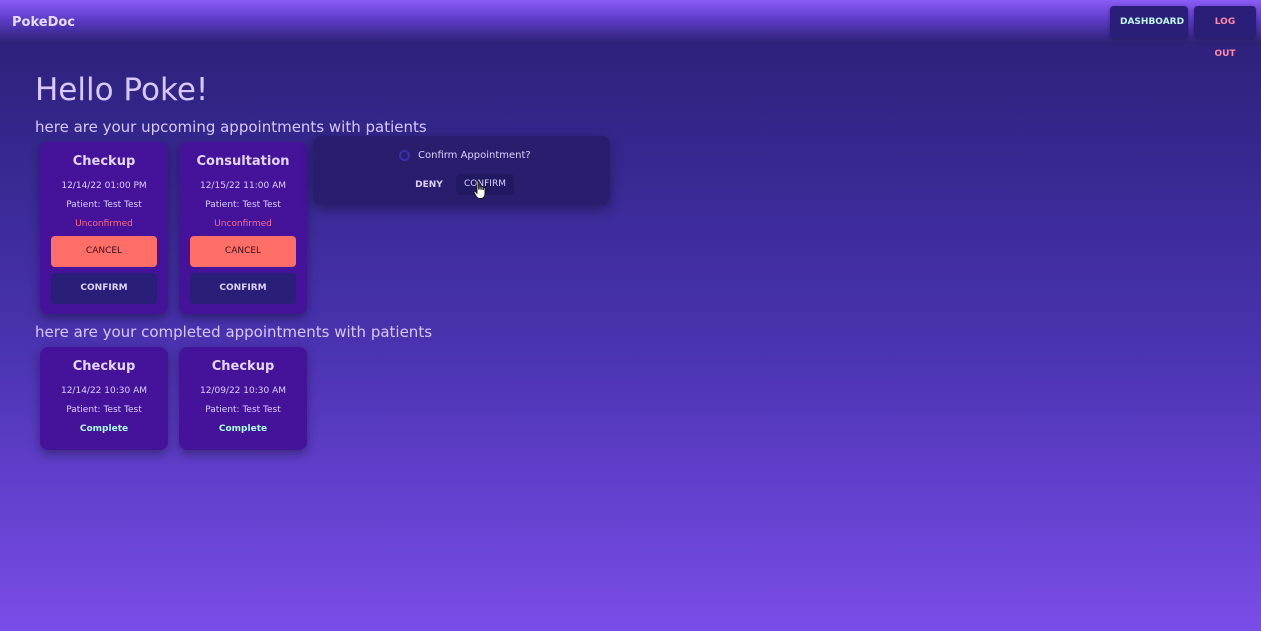 This screenshot has height=631, width=1261. I want to click on appointment-type: Consultation, so click(243, 161).